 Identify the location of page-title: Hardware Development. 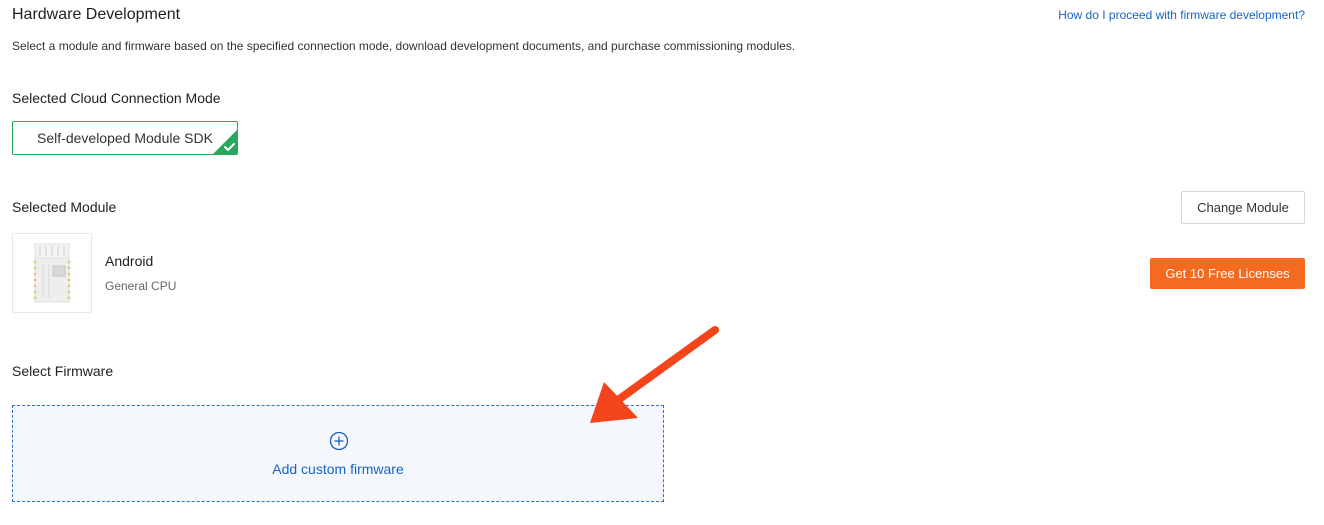
(96, 14).